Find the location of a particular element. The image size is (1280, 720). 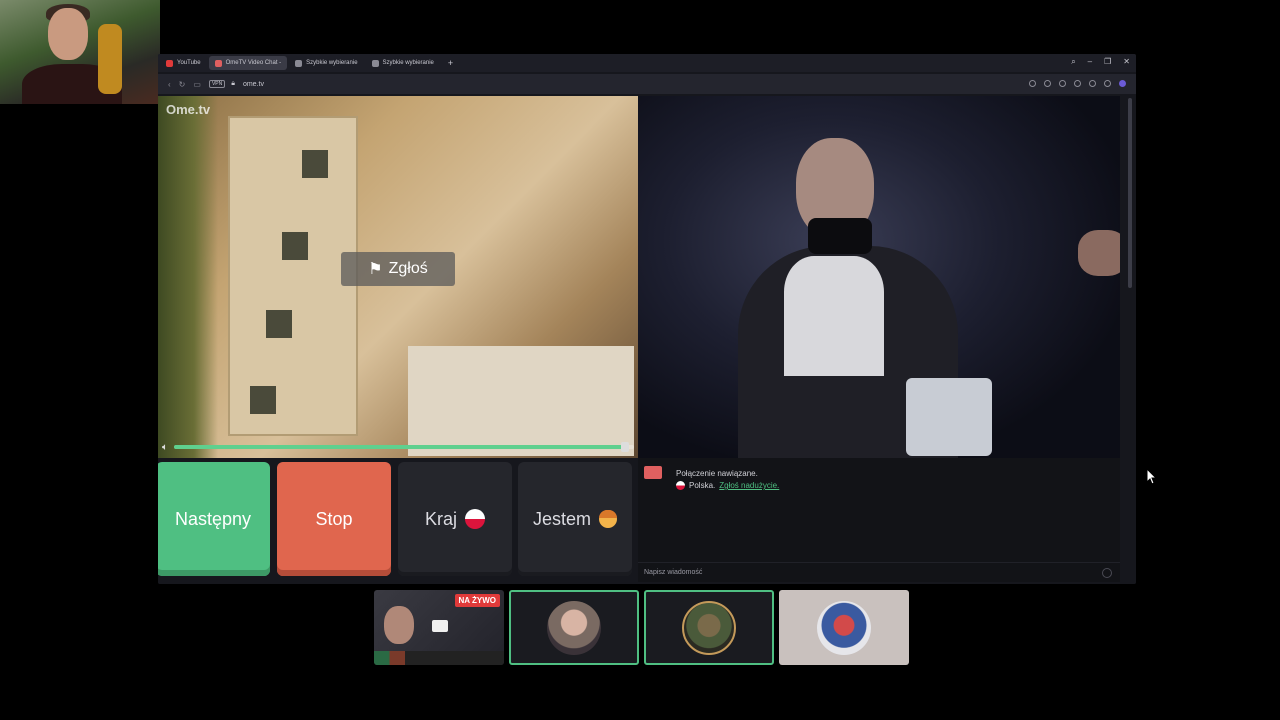

ometv-icon is located at coordinates (218, 63).